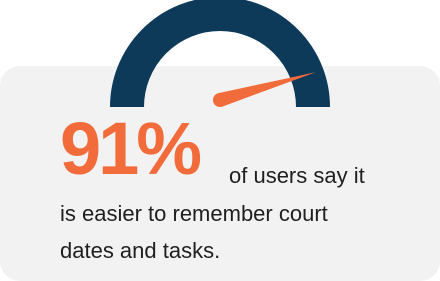  Describe the element at coordinates (297, 175) in the screenshot. I see `stat-description-line-1: of users say it` at that location.